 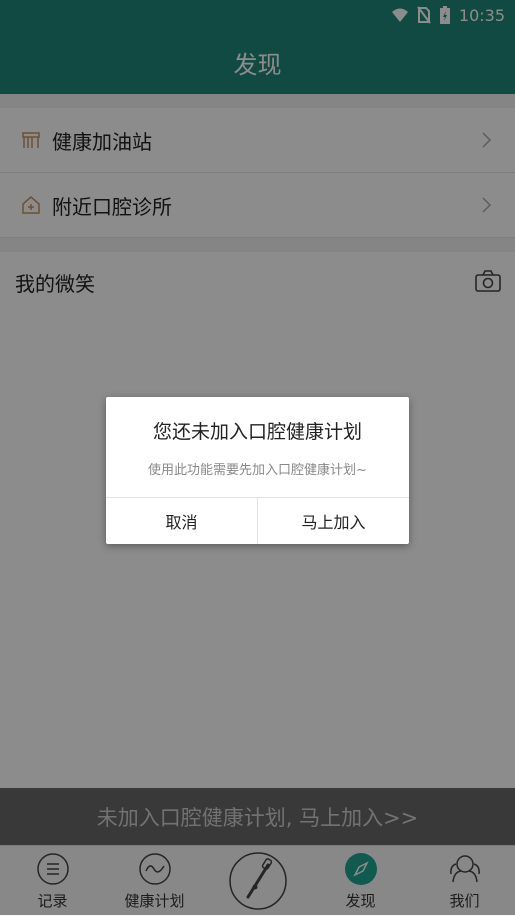 What do you see at coordinates (182, 521) in the screenshot?
I see `cancel-button: 取消` at bounding box center [182, 521].